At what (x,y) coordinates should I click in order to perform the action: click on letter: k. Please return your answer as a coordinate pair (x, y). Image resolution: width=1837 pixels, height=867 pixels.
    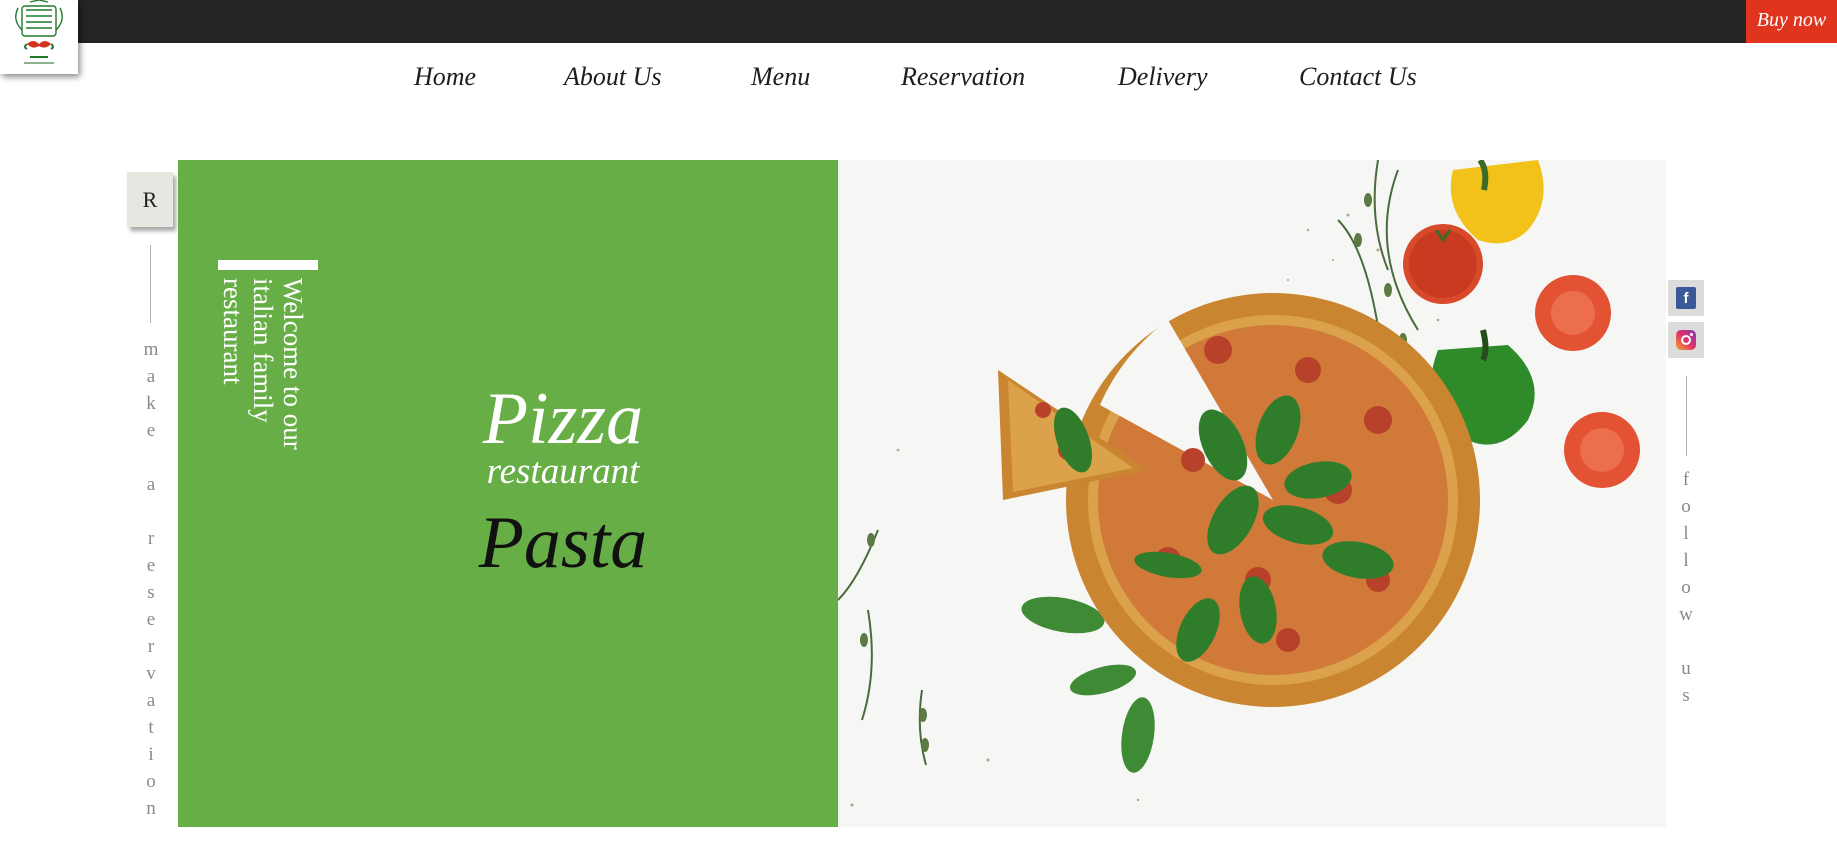
    Looking at the image, I should click on (151, 403).